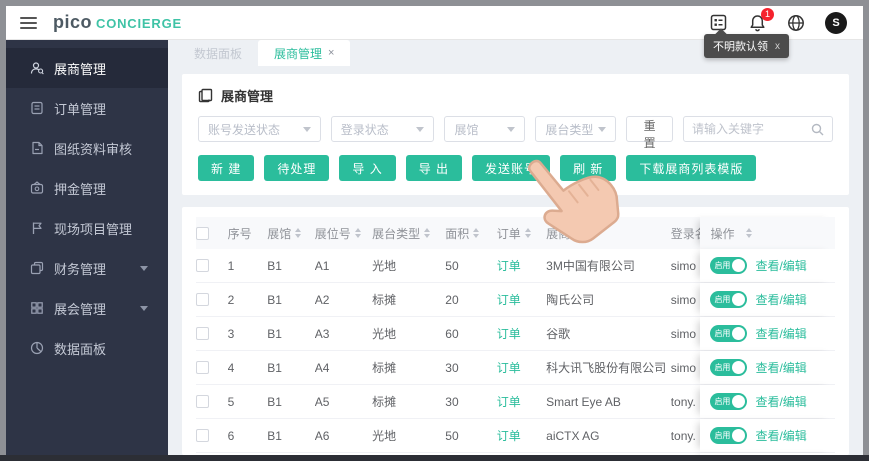 This screenshot has height=461, width=869. Describe the element at coordinates (576, 129) in the screenshot. I see `filter-booth-type: 展台类型` at that location.